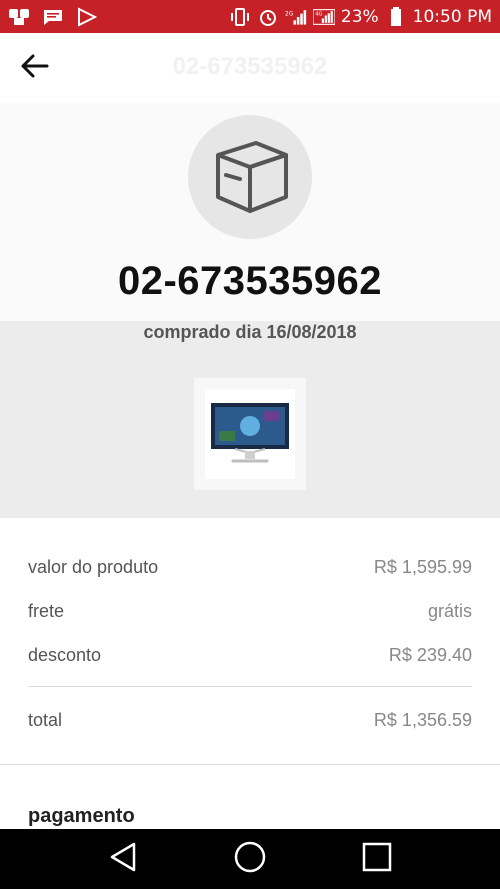 This screenshot has height=889, width=500. What do you see at coordinates (65, 655) in the screenshot?
I see `summary-label: desconto` at bounding box center [65, 655].